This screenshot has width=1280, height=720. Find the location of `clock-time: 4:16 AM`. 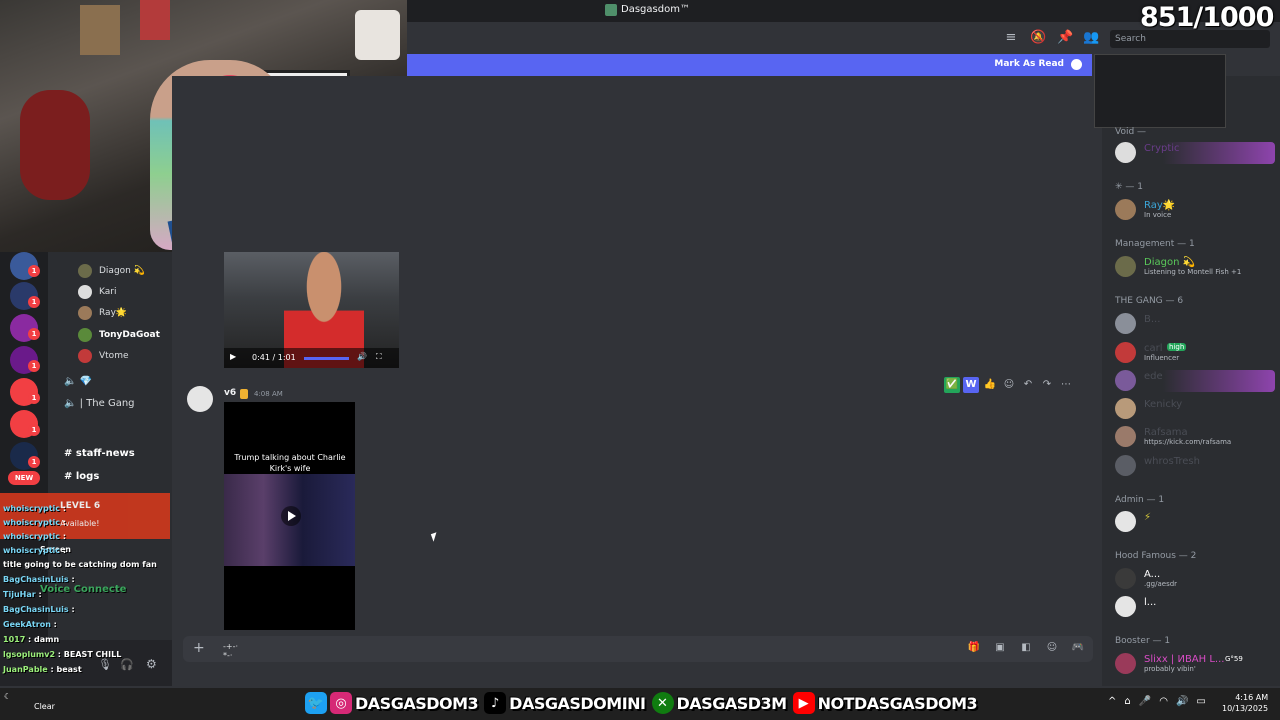

clock-time: 4:16 AM is located at coordinates (1252, 697).